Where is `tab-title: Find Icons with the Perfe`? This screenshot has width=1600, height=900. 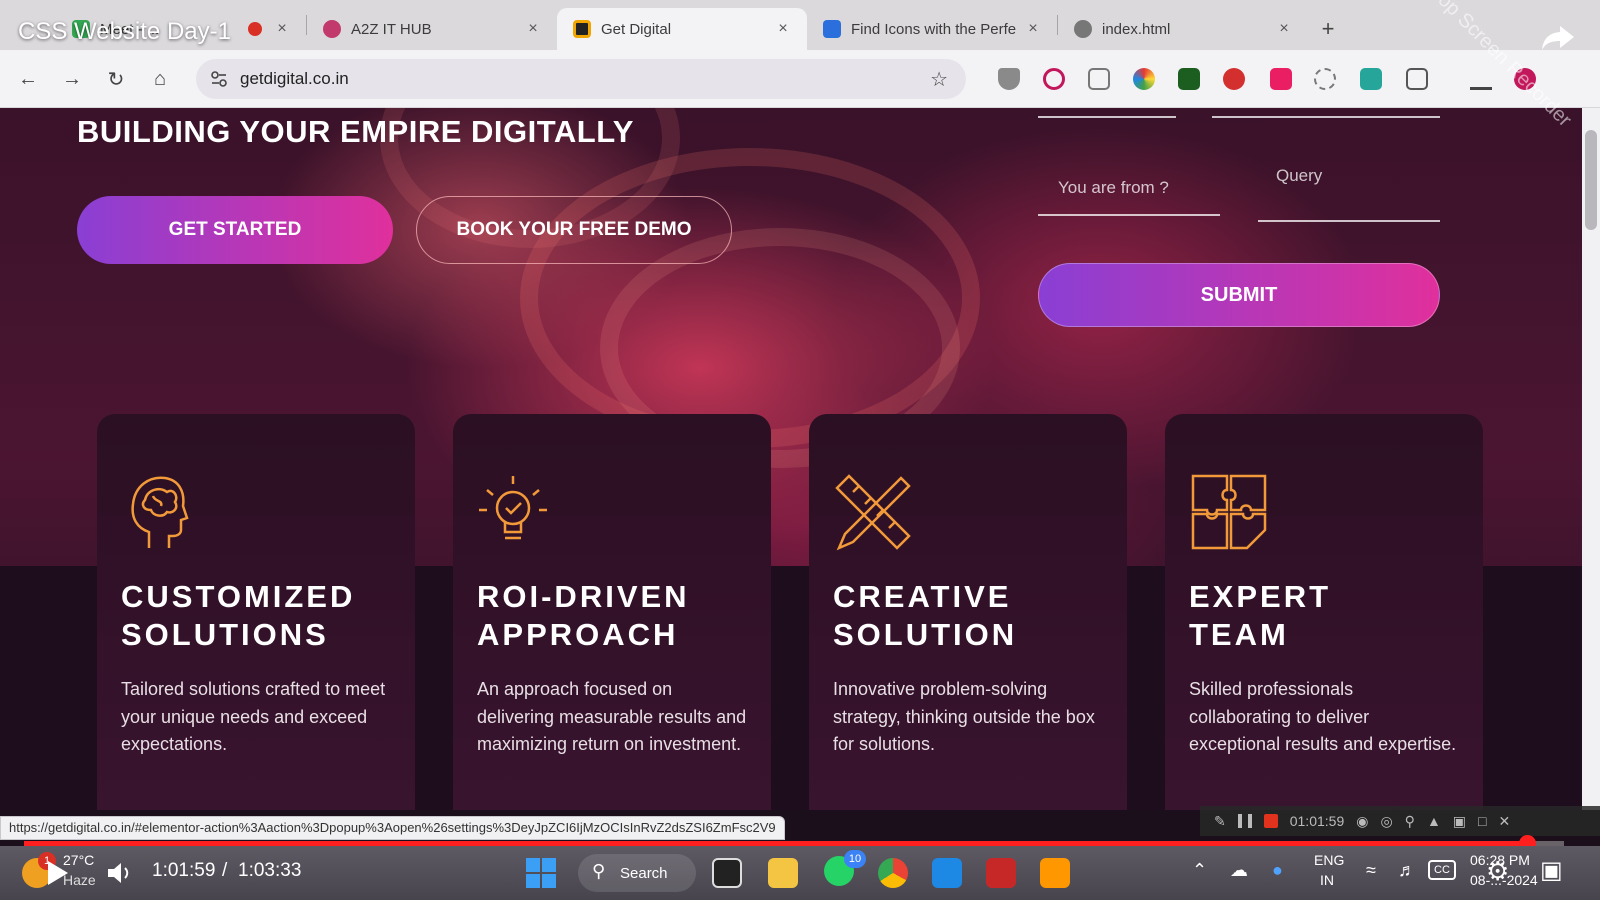
tab-title: Find Icons with the Perfe is located at coordinates (934, 29).